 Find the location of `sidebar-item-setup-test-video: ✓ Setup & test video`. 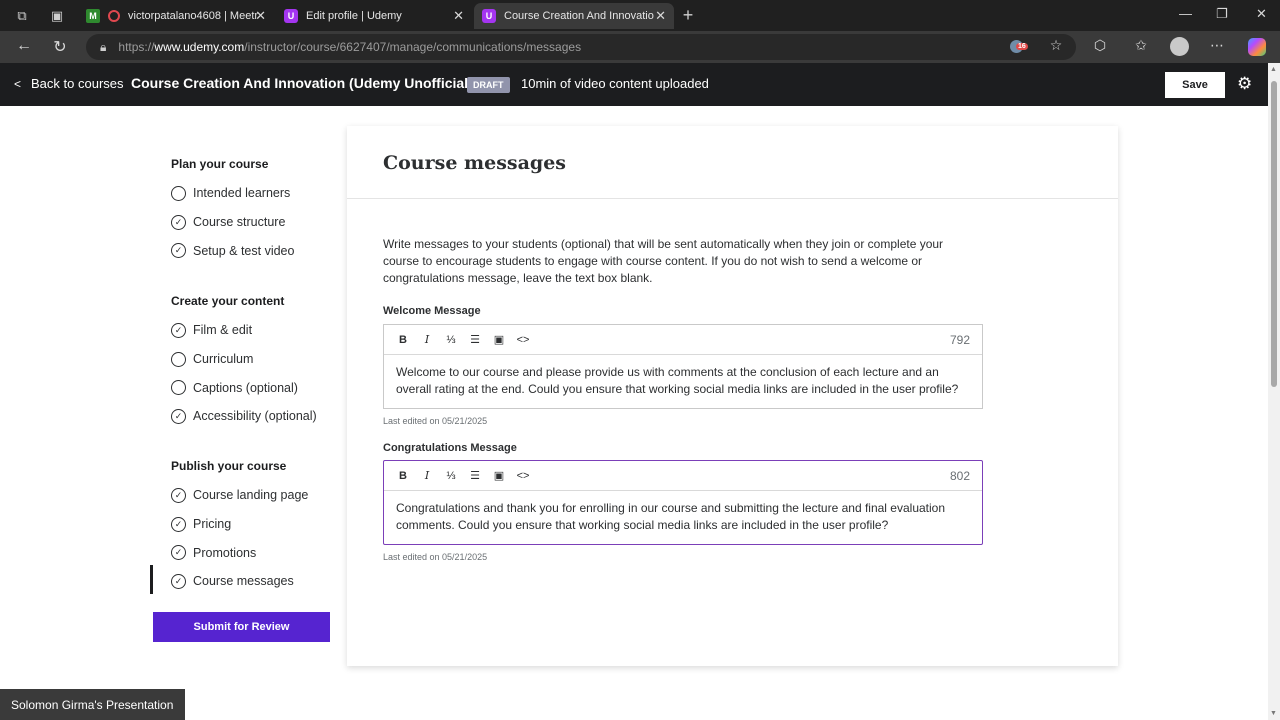

sidebar-item-setup-test-video: ✓ Setup & test video is located at coordinates (232, 250).